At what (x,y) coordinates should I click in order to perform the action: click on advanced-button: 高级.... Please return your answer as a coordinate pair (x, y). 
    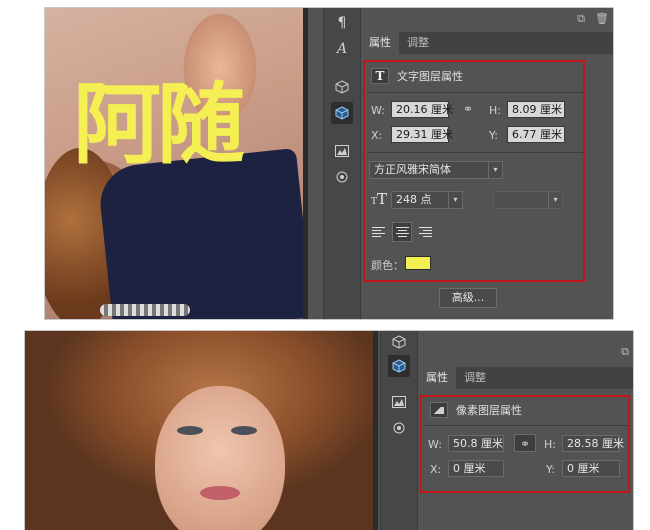
    Looking at the image, I should click on (468, 298).